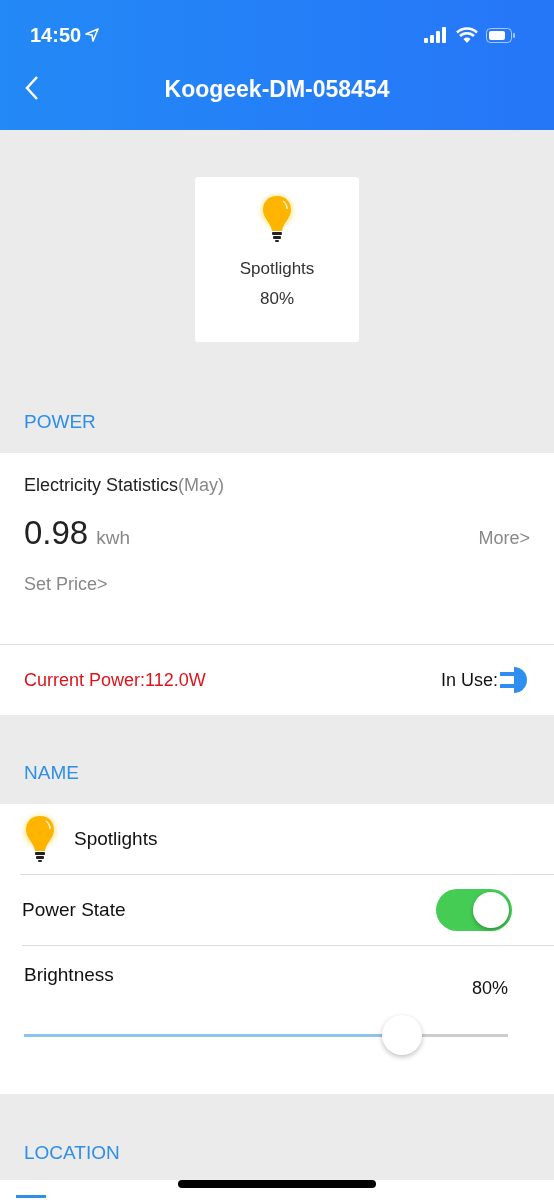 The image size is (554, 1200). Describe the element at coordinates (125, 485) in the screenshot. I see `statistics-heading: Electricity Statistics(May)` at that location.